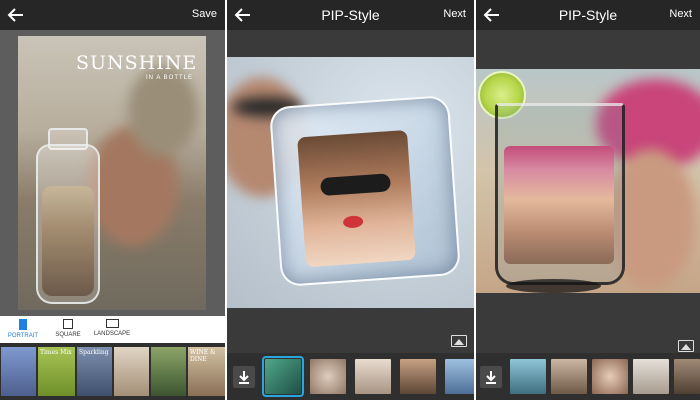 The width and height of the screenshot is (700, 400). I want to click on bottle-photo, so click(68, 241).